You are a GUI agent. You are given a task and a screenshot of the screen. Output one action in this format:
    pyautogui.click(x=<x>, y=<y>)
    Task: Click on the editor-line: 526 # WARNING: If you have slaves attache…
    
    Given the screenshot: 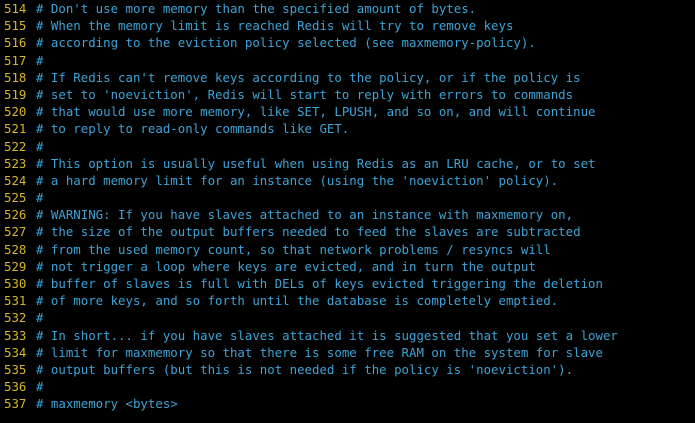 What is the action you would take?
    pyautogui.click(x=347, y=214)
    